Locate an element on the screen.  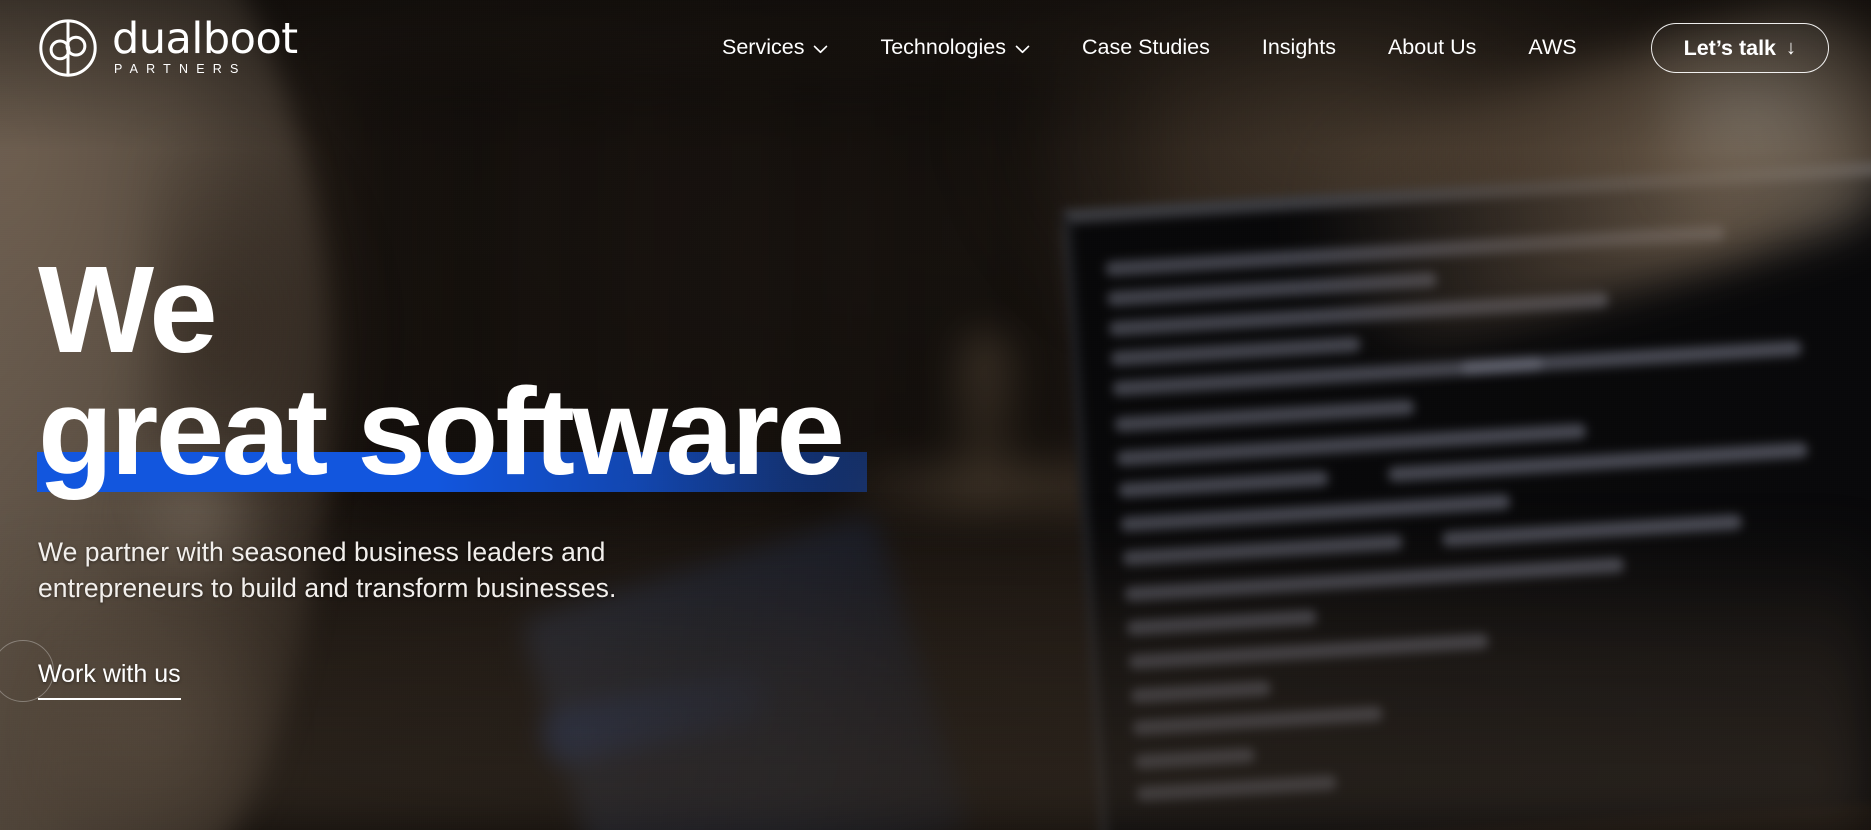
nav-item-insights: Insights is located at coordinates (1299, 48).